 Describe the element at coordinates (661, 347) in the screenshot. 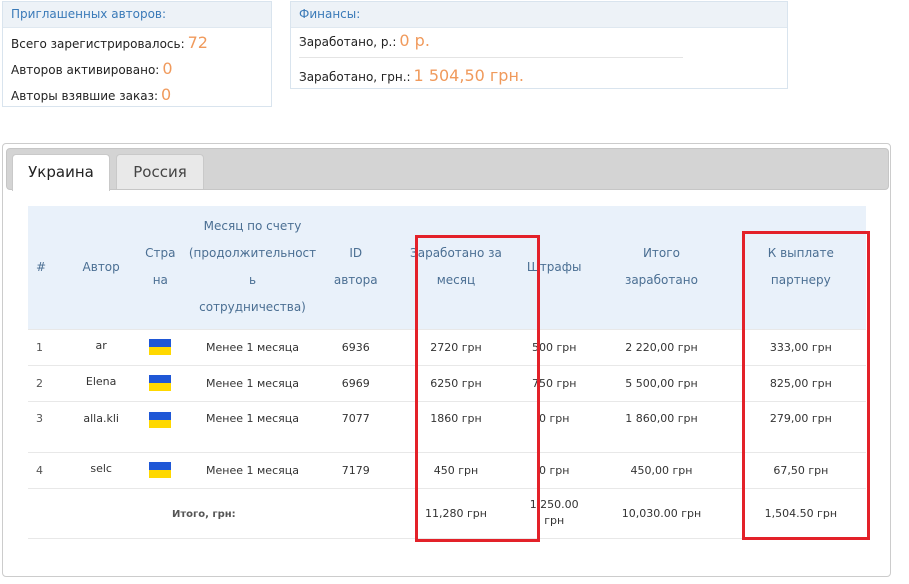

I see `row-total: 2 220,00 грн` at that location.